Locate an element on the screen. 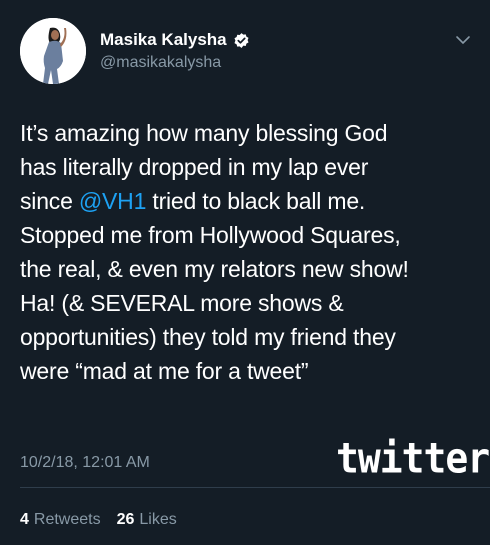  tweet-line: opportunities) they told my friend they is located at coordinates (208, 337).